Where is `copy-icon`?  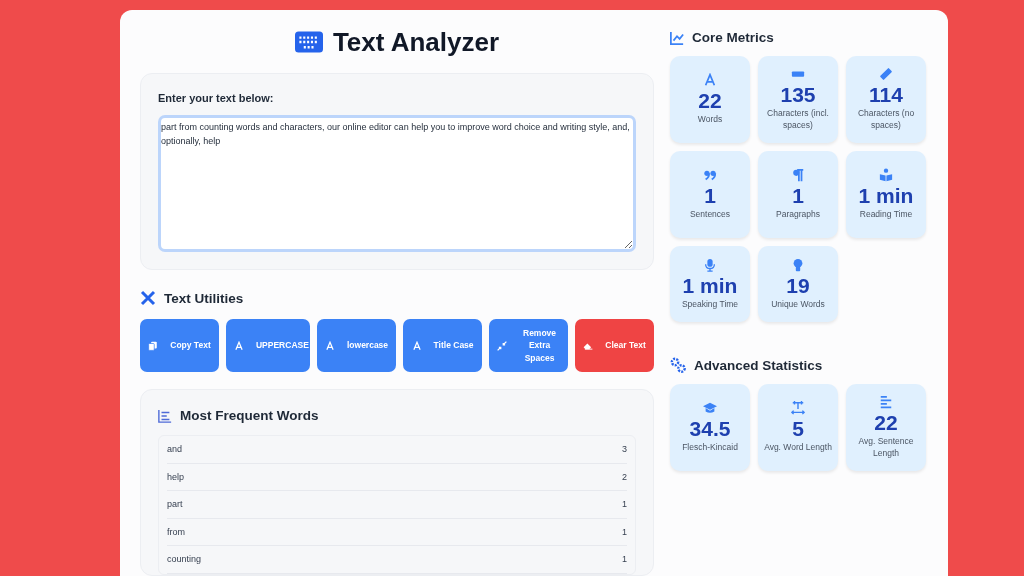
copy-icon is located at coordinates (153, 345).